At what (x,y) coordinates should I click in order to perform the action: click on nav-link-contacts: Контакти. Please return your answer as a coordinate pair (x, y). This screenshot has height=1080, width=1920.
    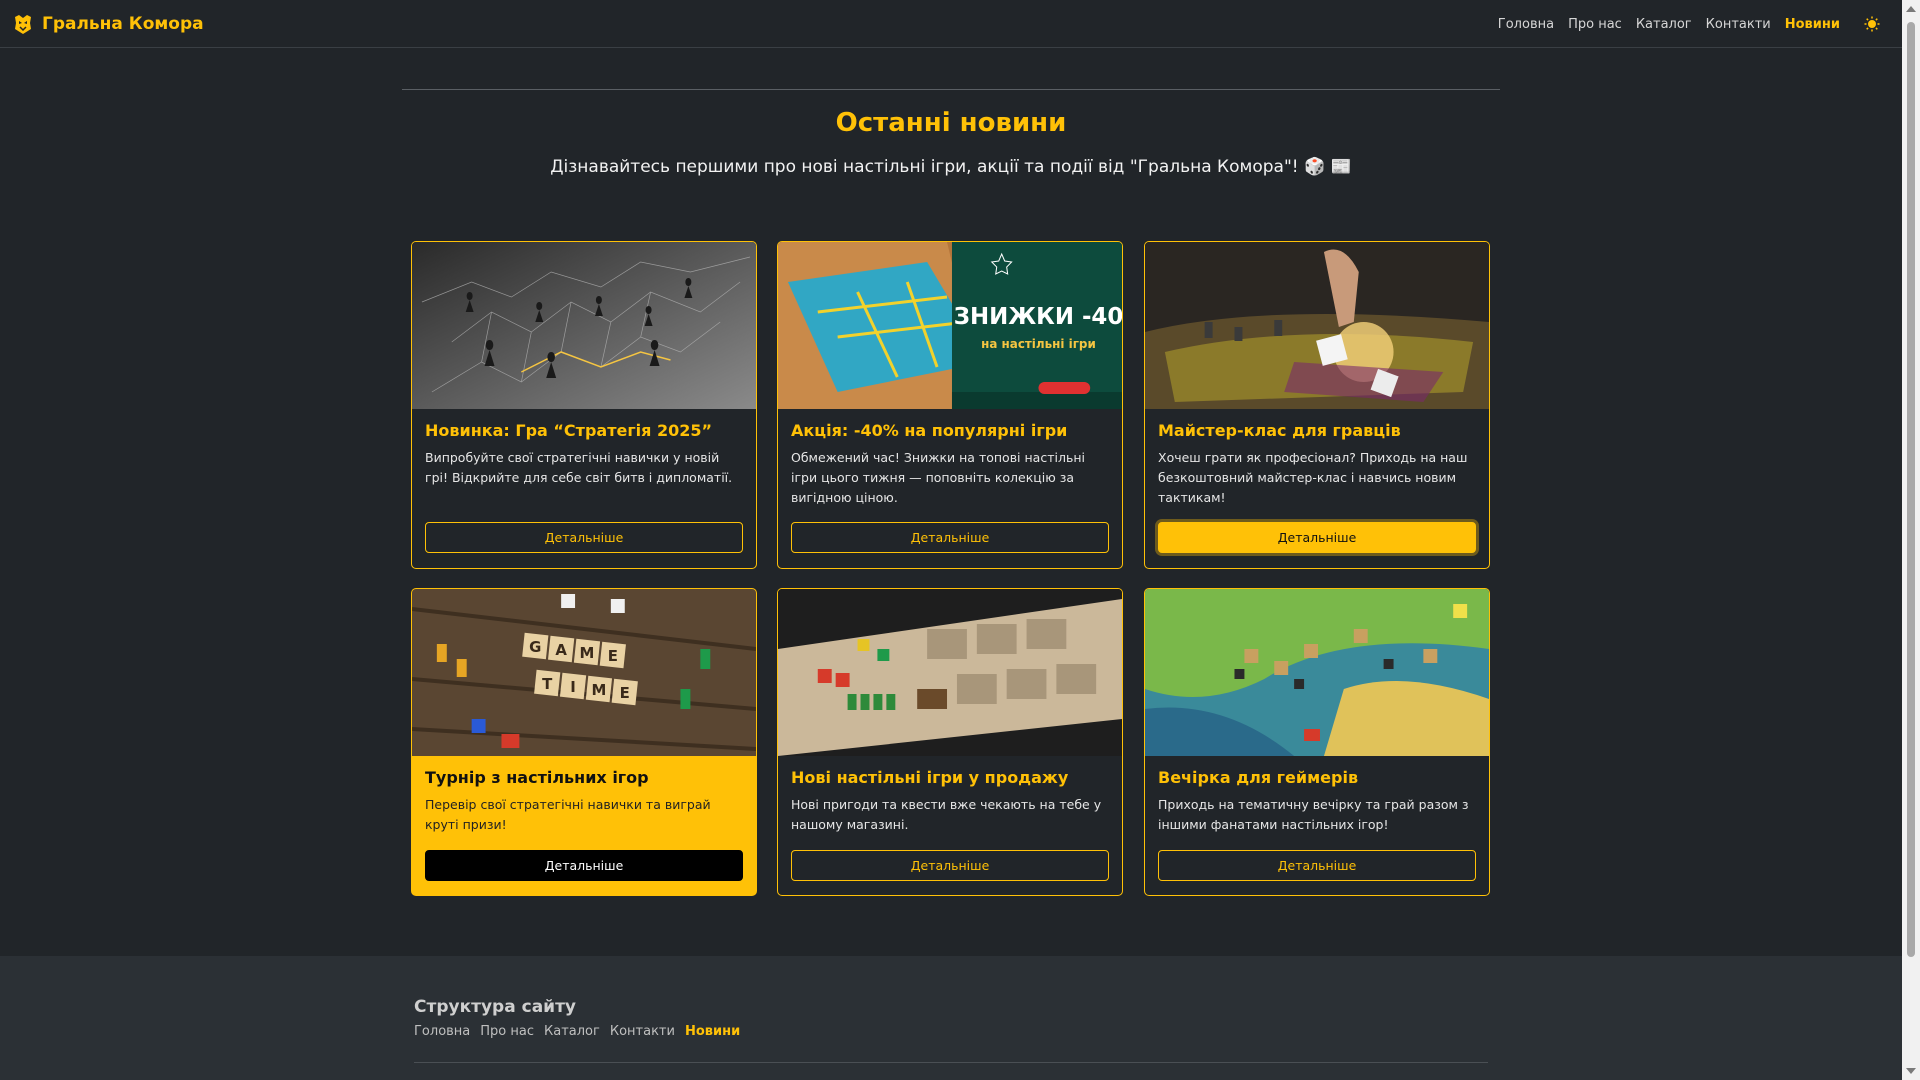
    Looking at the image, I should click on (1738, 24).